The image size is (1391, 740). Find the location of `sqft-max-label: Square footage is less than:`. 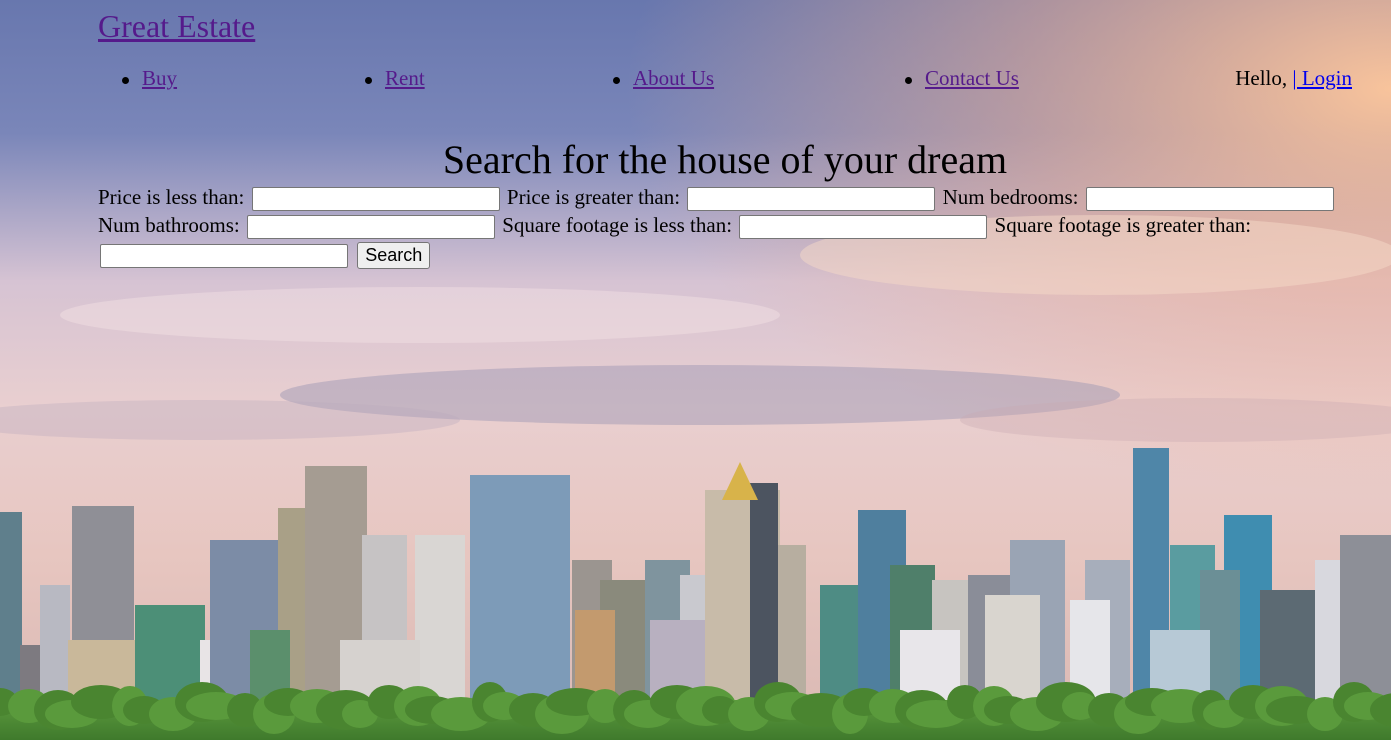

sqft-max-label: Square footage is less than: is located at coordinates (617, 225).